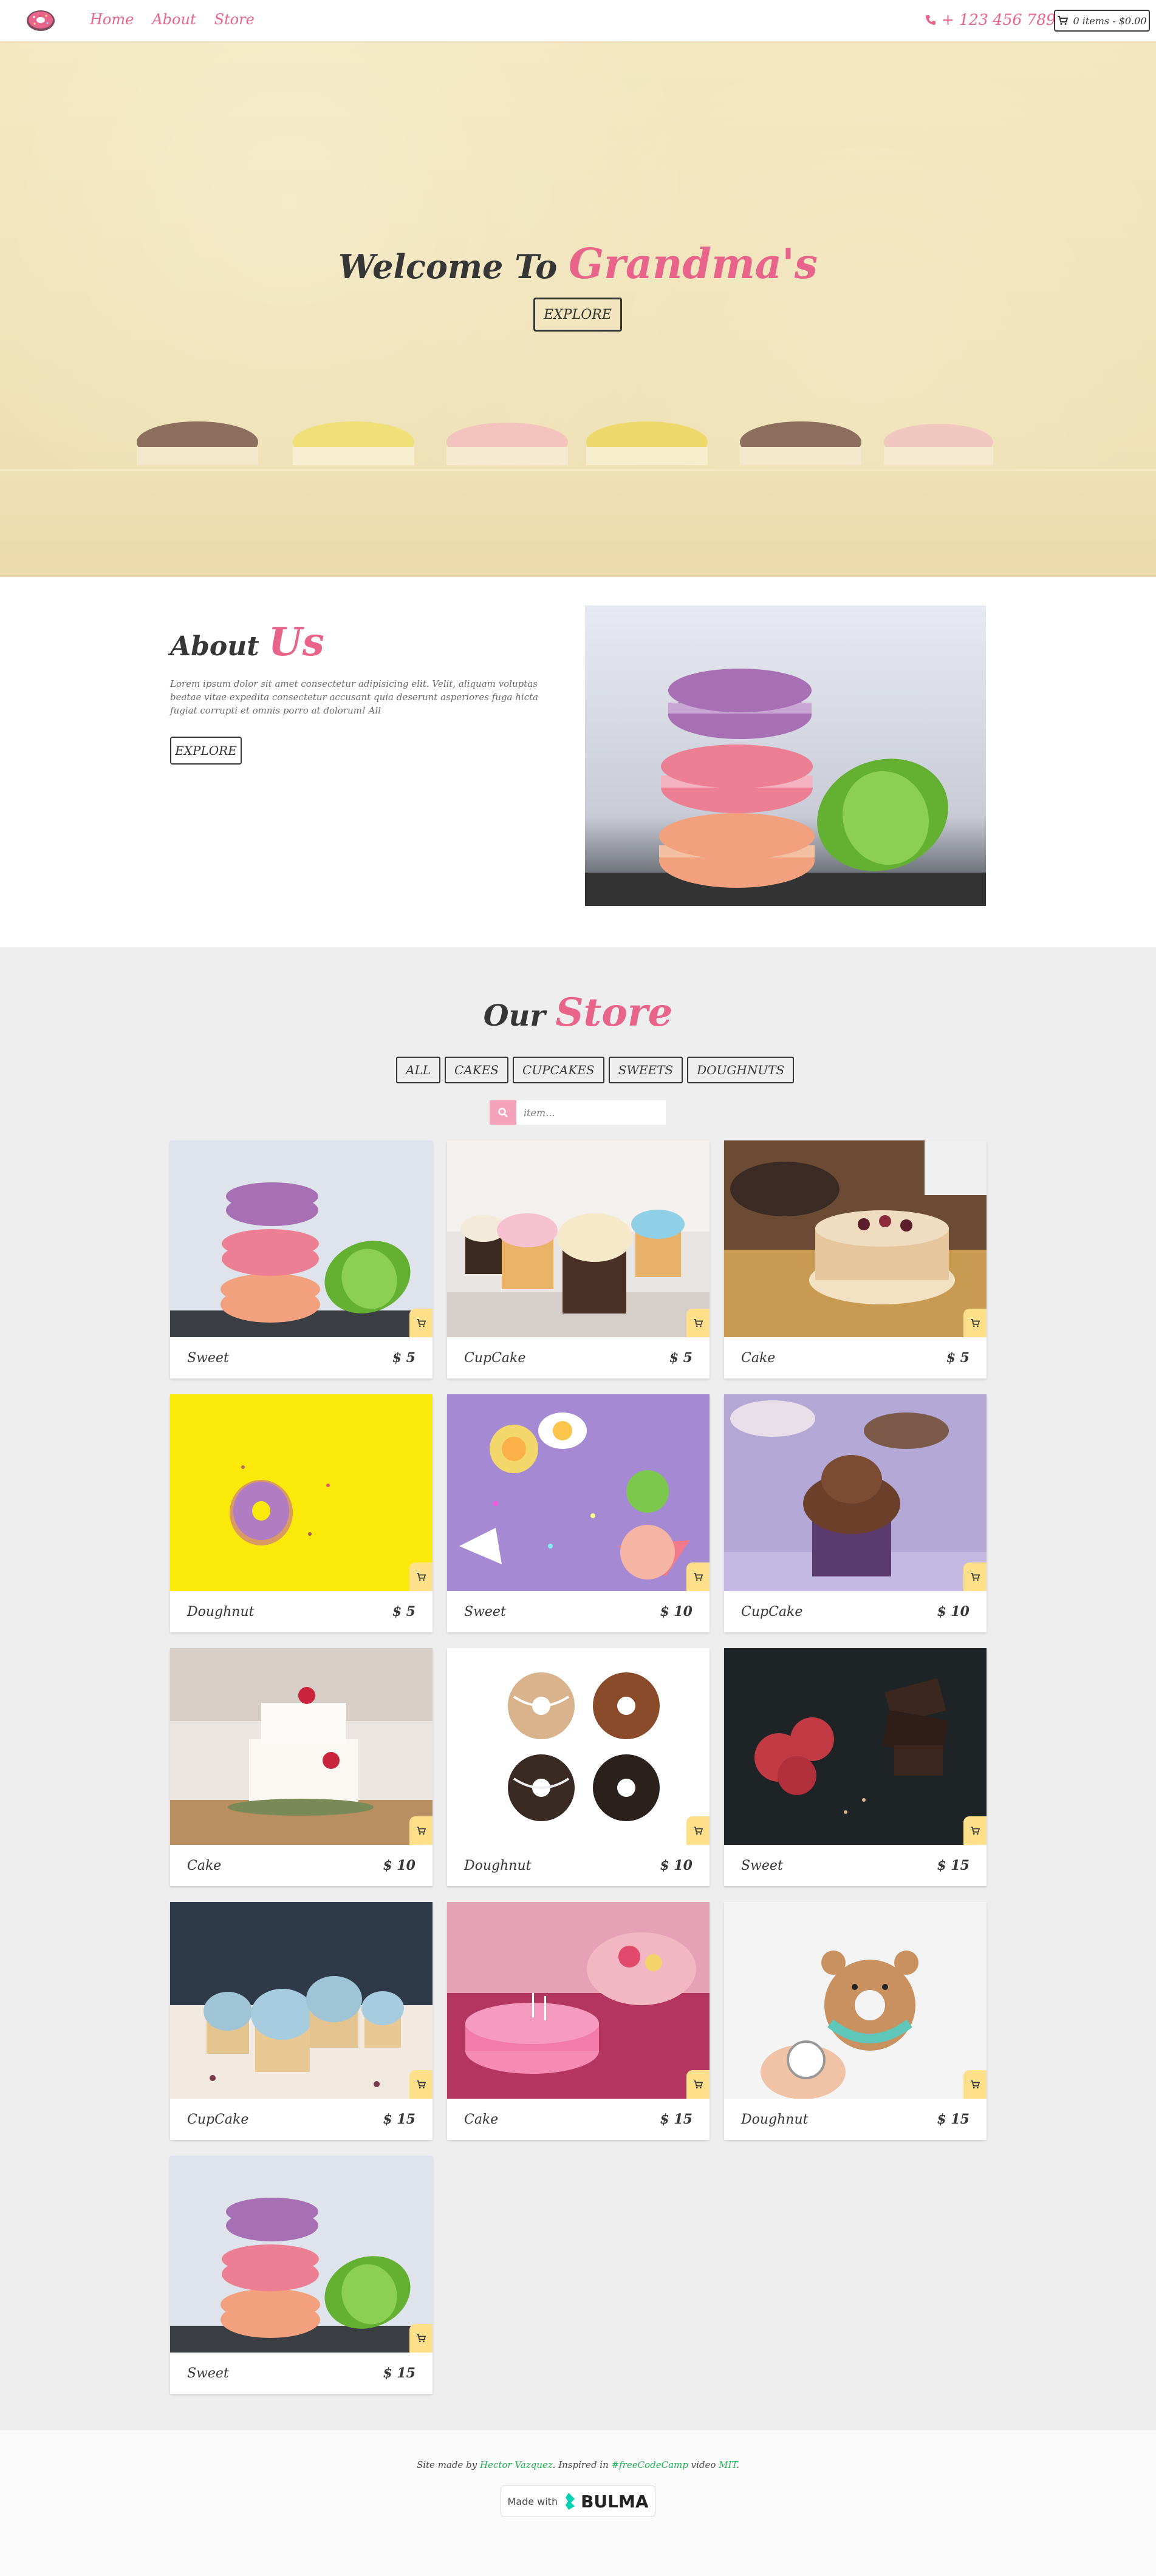 The height and width of the screenshot is (2576, 1156). I want to click on filter-bar: ALL CAKES CUPCAKES SWEETS DOUGHNUTS, so click(595, 1070).